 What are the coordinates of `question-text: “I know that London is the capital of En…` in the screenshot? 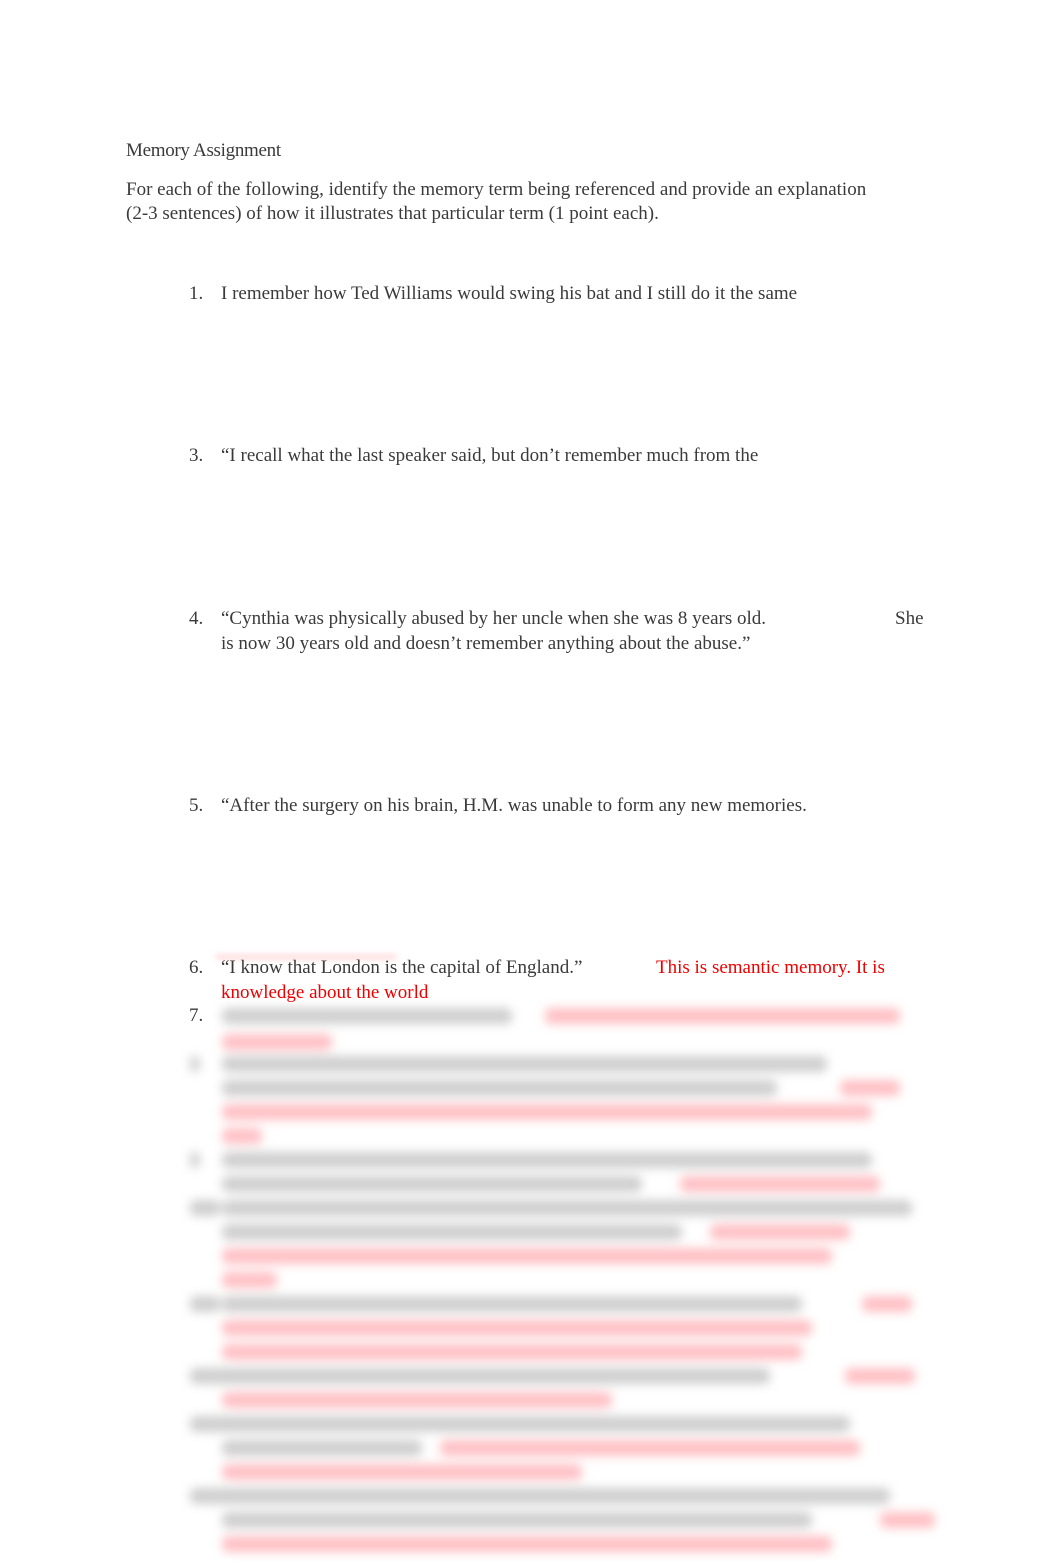 It's located at (402, 967).